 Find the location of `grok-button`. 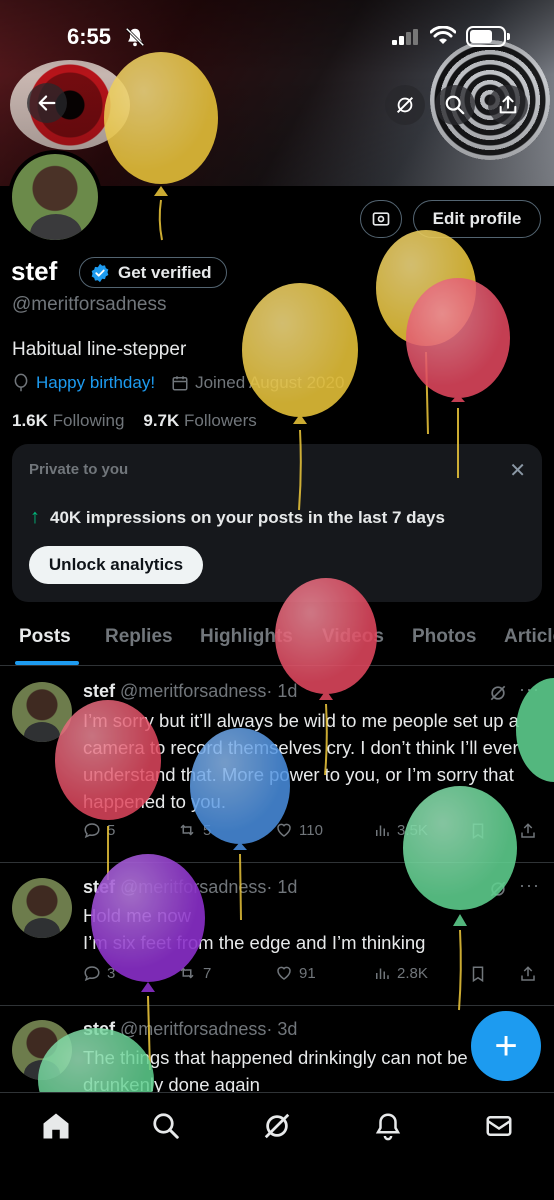

grok-button is located at coordinates (405, 105).